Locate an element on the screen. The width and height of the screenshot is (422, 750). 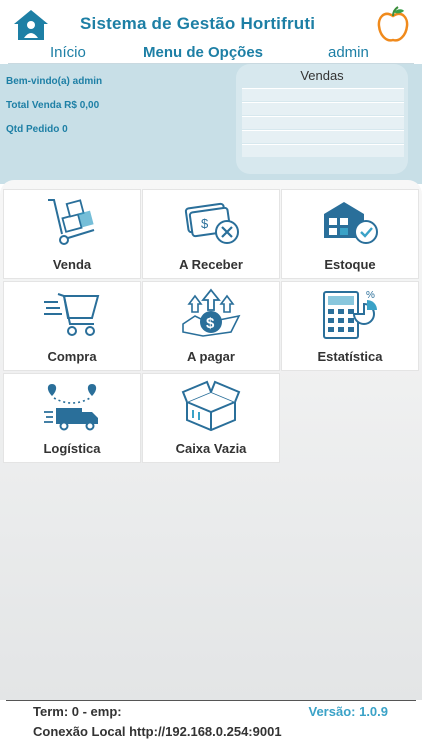
menu-tile-caixa-vazia: Caixa Vazia is located at coordinates (211, 418).